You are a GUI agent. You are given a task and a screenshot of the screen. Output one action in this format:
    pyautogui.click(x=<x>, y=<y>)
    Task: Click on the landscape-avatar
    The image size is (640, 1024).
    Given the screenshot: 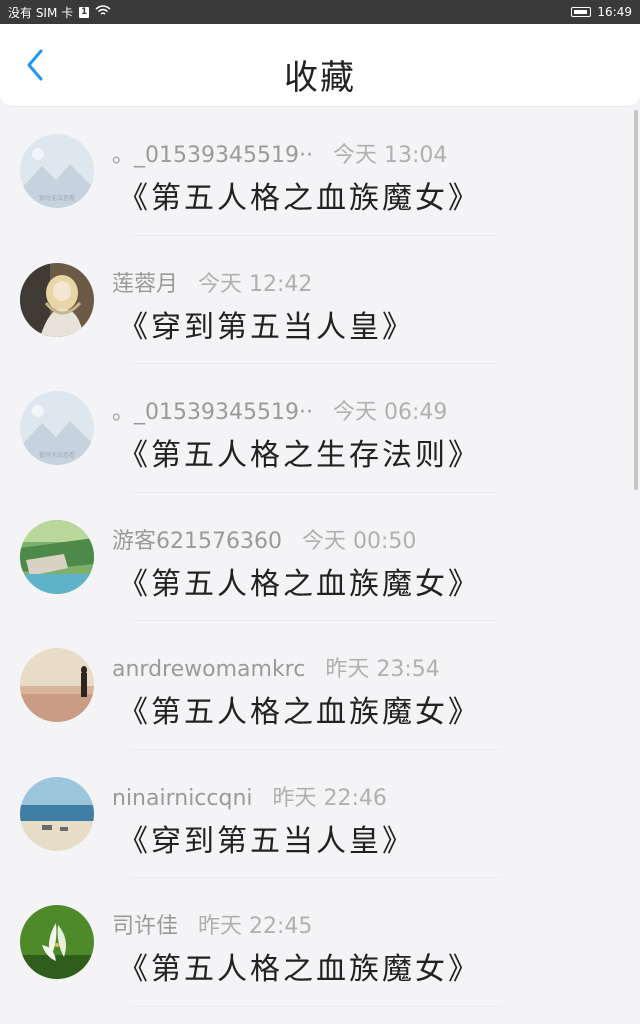 What is the action you would take?
    pyautogui.click(x=57, y=556)
    